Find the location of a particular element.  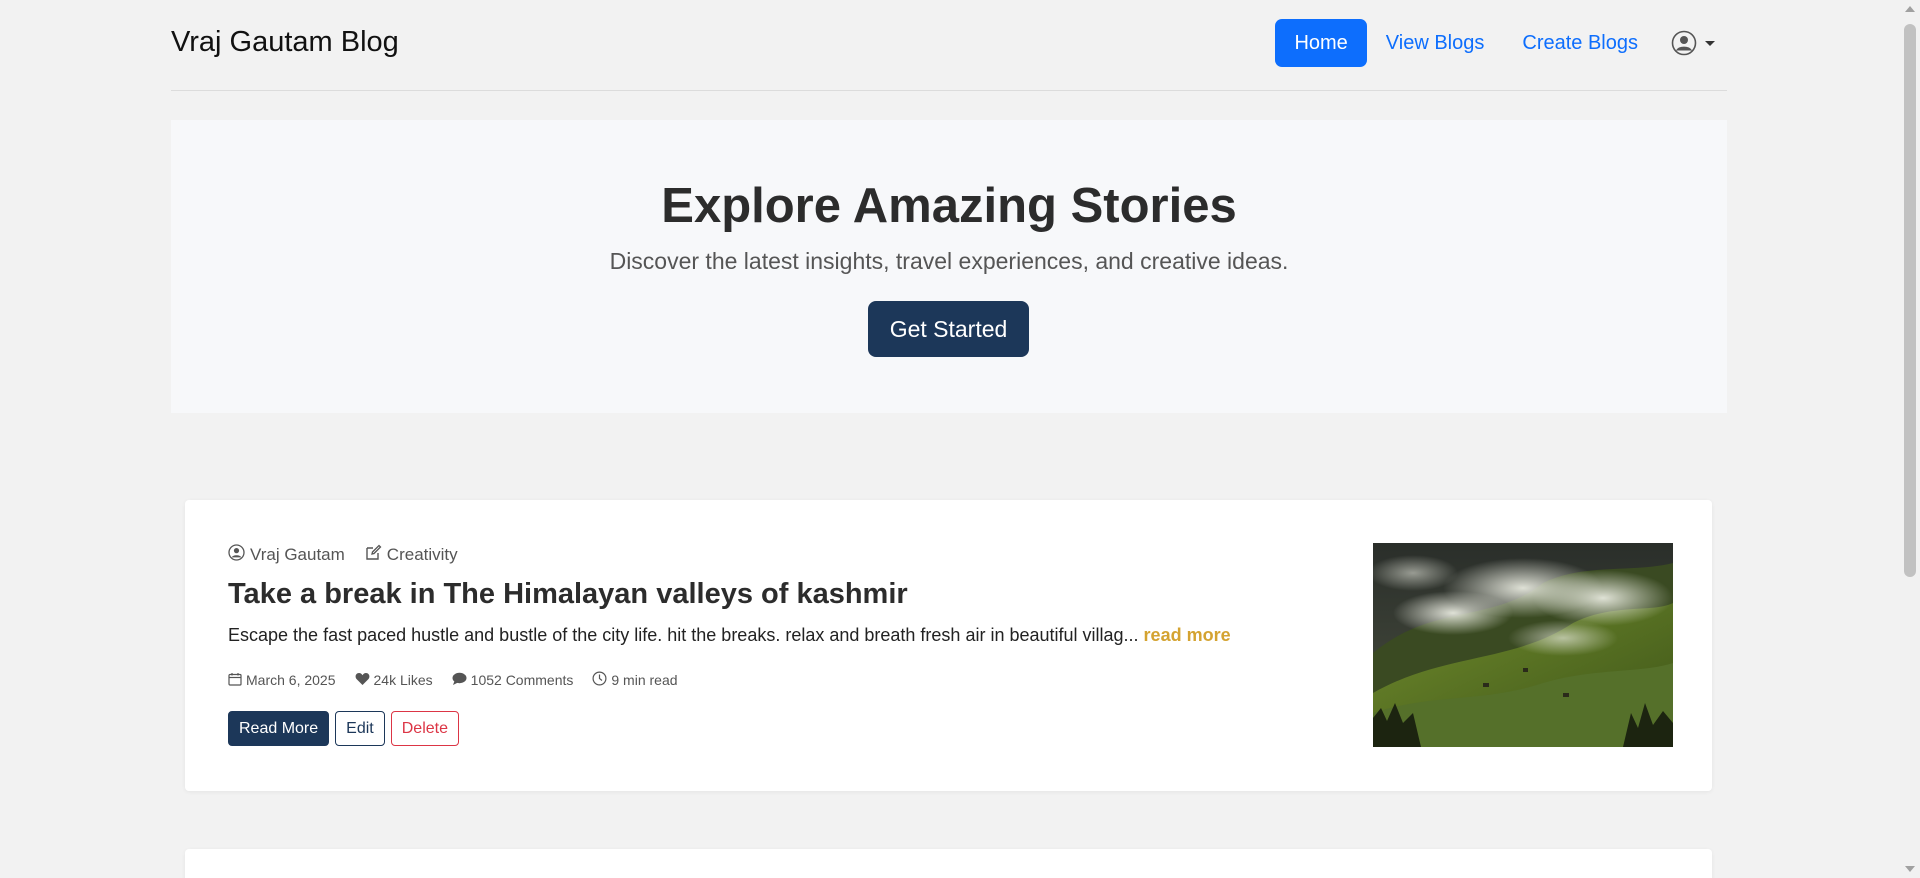

post-comments: 1052 Comments is located at coordinates (513, 680).